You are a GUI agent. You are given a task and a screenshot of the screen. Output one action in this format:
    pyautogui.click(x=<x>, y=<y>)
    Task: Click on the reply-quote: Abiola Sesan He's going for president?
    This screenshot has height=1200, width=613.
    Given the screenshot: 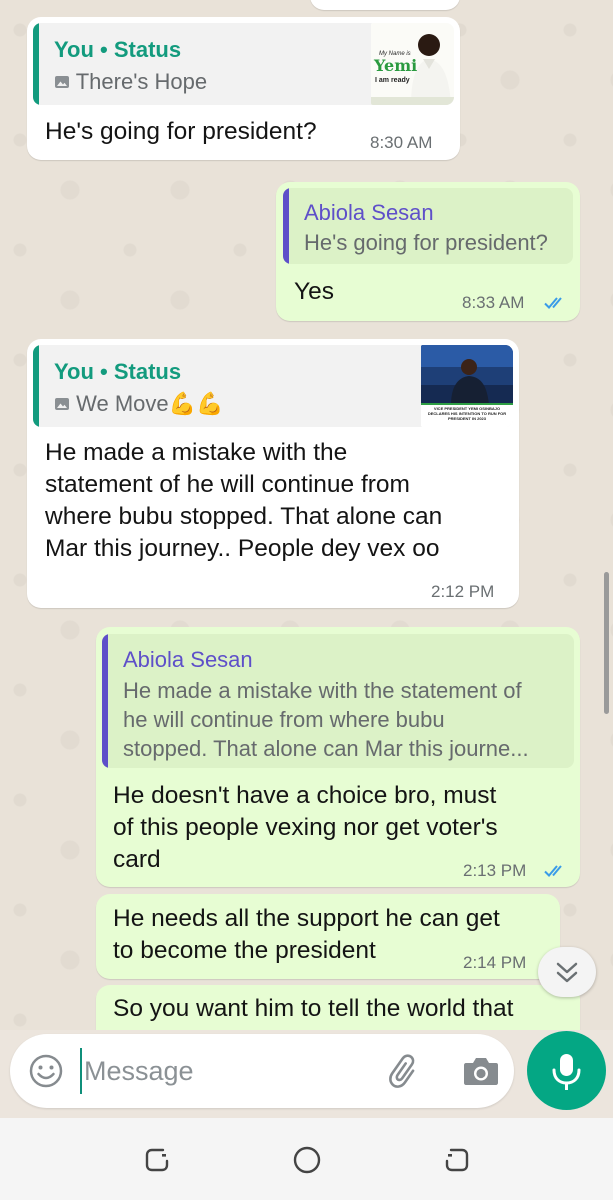 What is the action you would take?
    pyautogui.click(x=428, y=226)
    